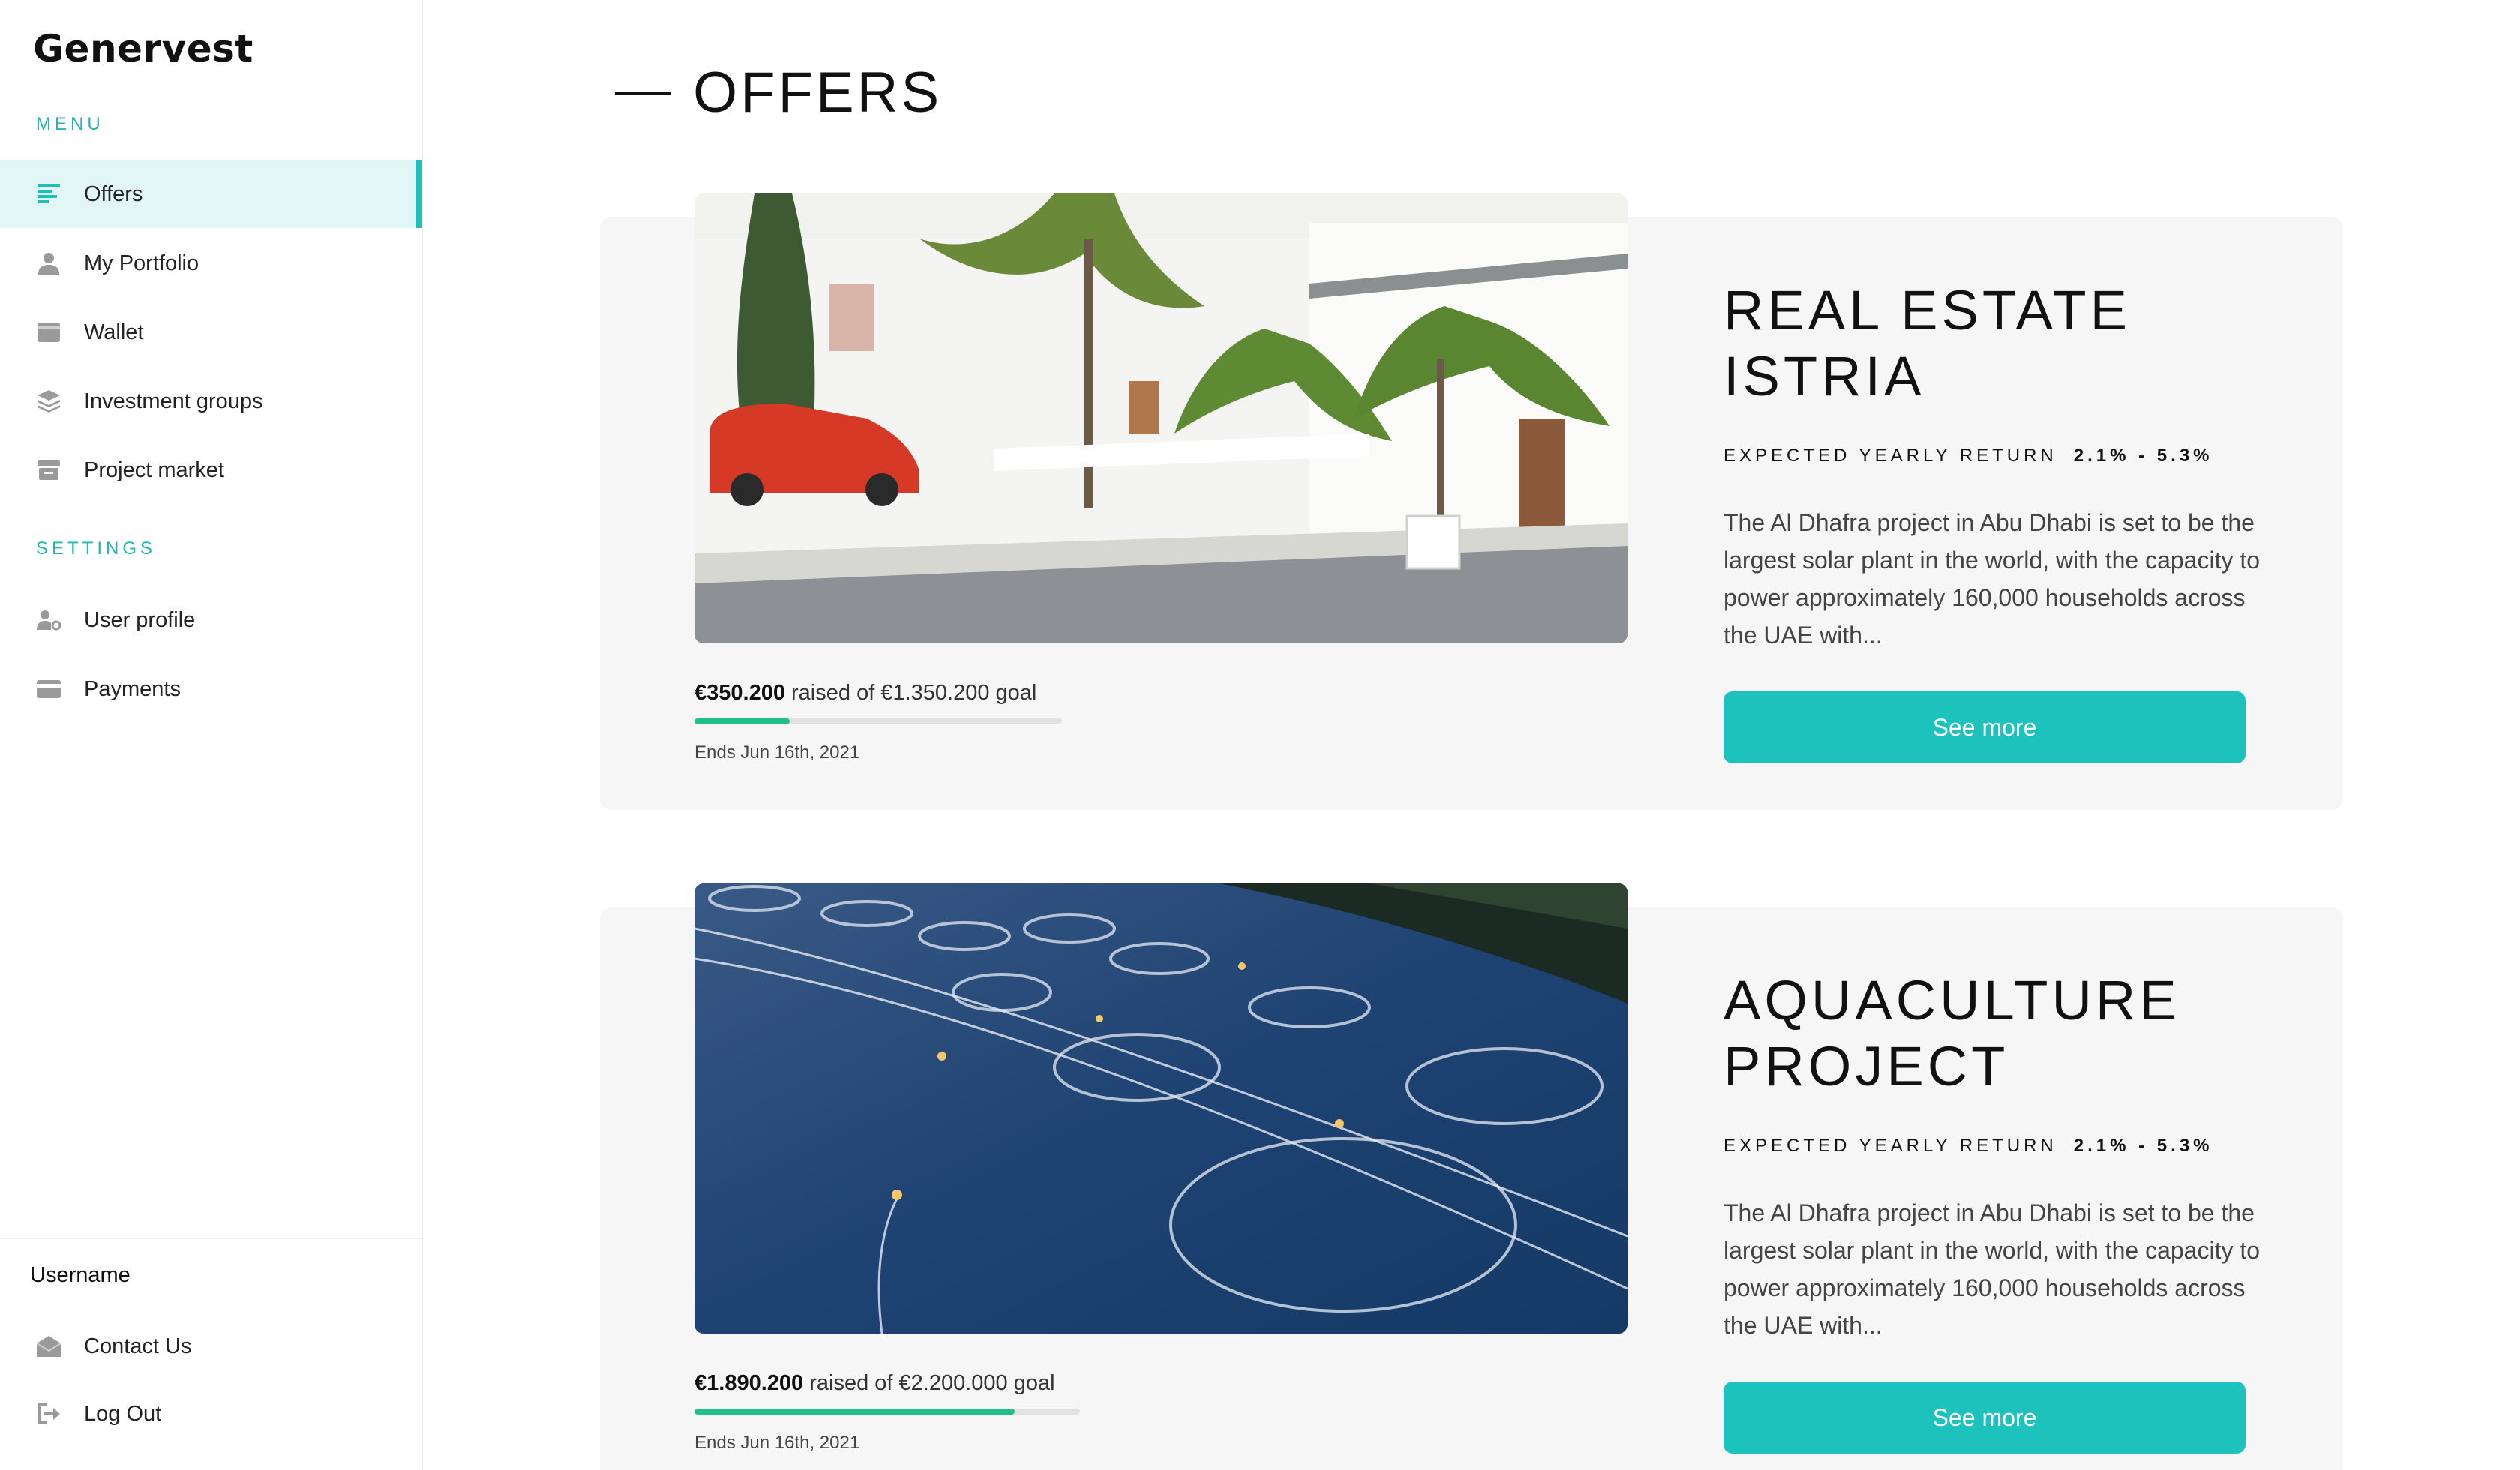 The height and width of the screenshot is (1470, 2520). What do you see at coordinates (142, 262) in the screenshot?
I see `sidebar-item-label: My Portfolio` at bounding box center [142, 262].